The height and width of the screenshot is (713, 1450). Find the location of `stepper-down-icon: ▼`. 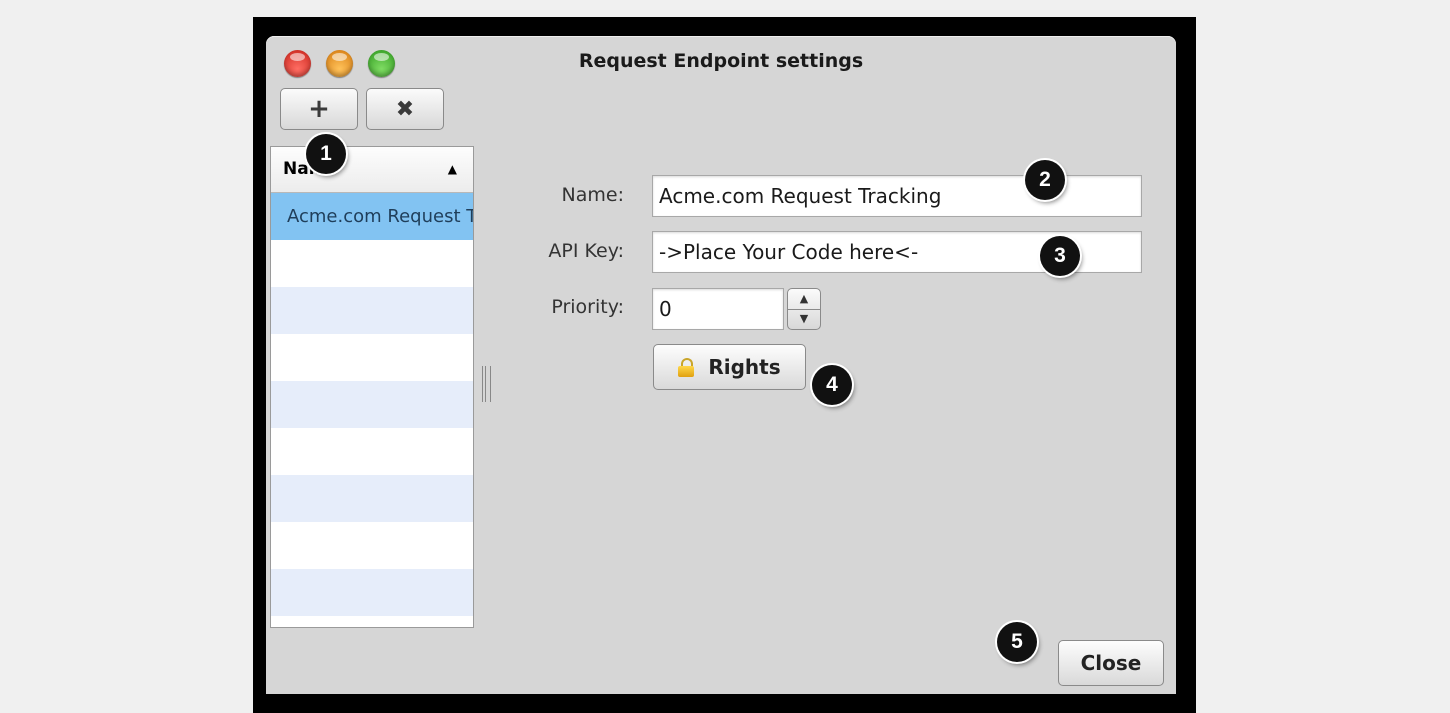

stepper-down-icon: ▼ is located at coordinates (804, 319).